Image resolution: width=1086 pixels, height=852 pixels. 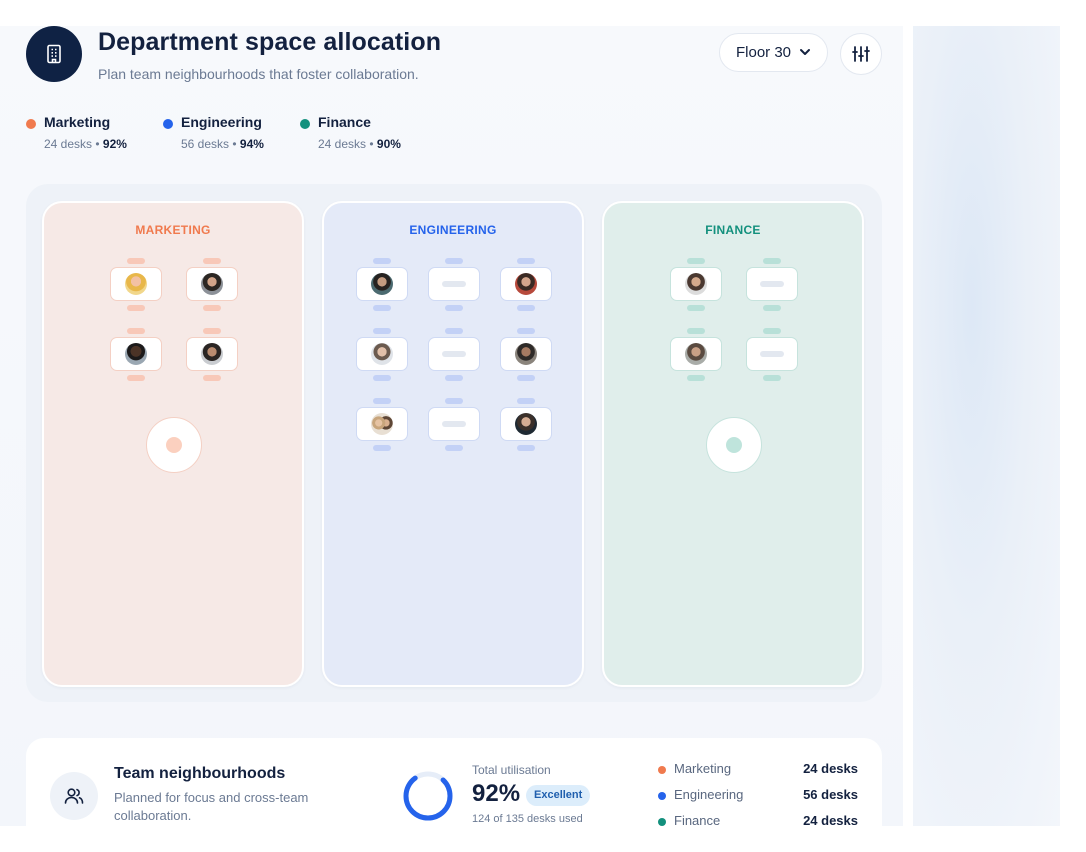 I want to click on people-icon, so click(x=74, y=796).